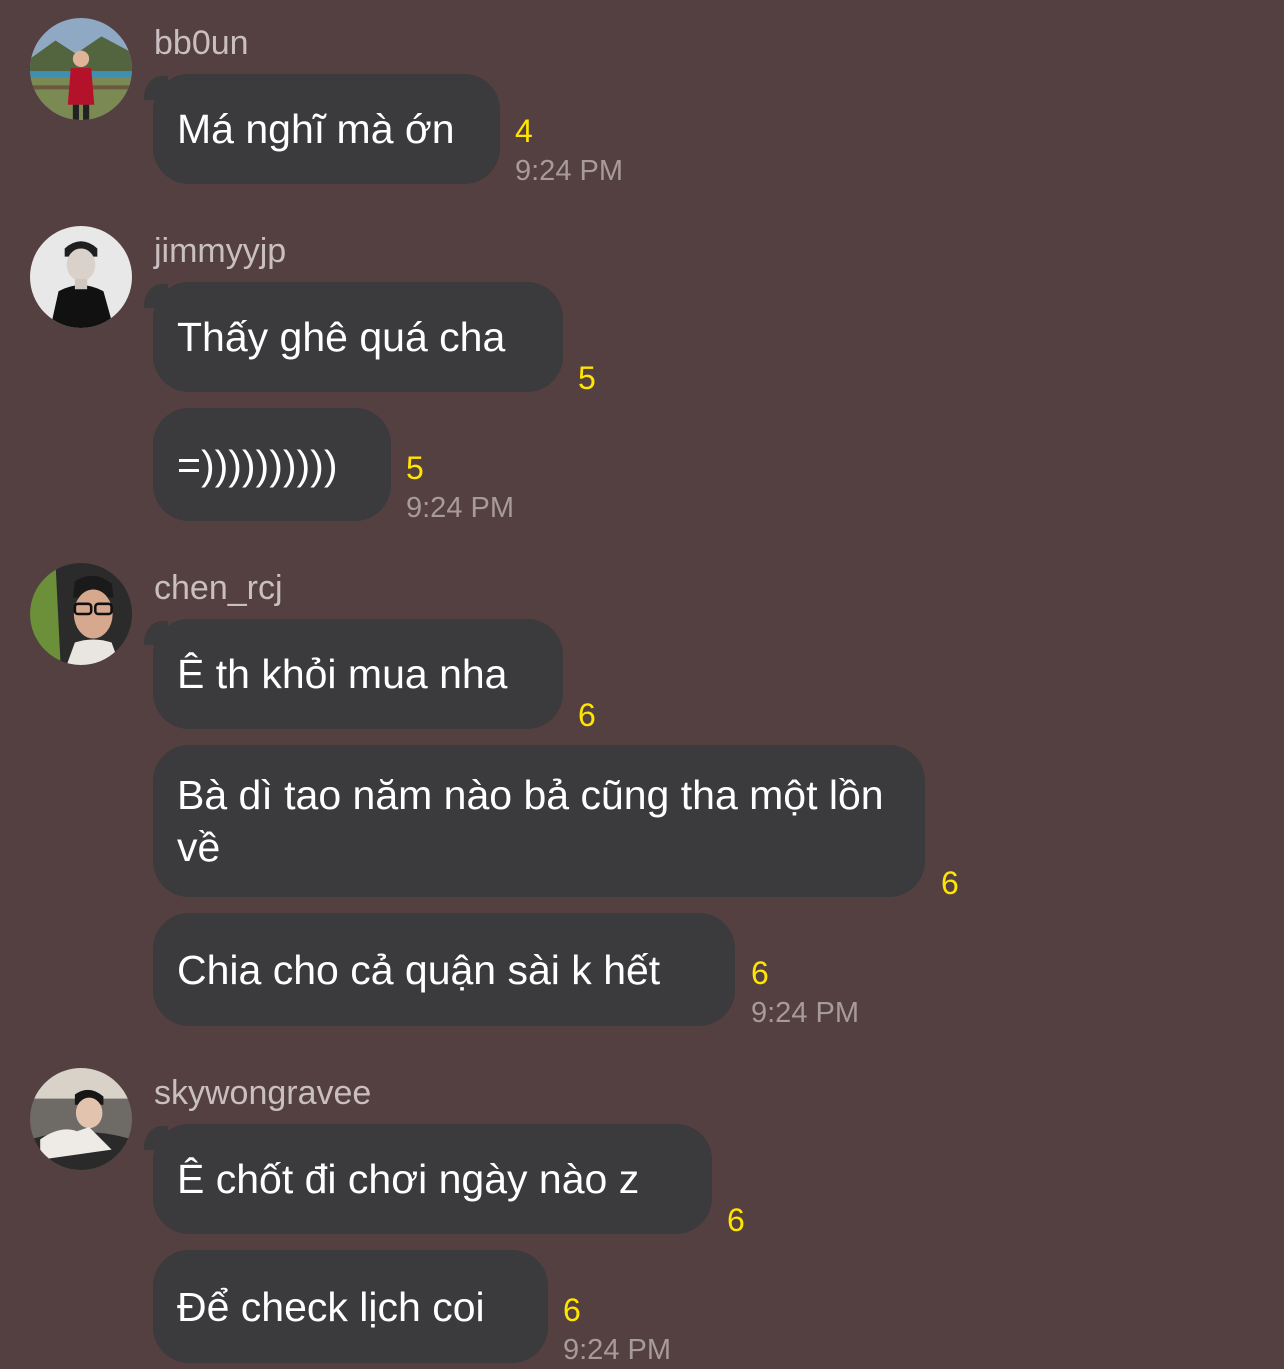 The image size is (1284, 1369). I want to click on message-bubble: Bà dì tao năm nào bả cũng tha một lồn về, so click(539, 821).